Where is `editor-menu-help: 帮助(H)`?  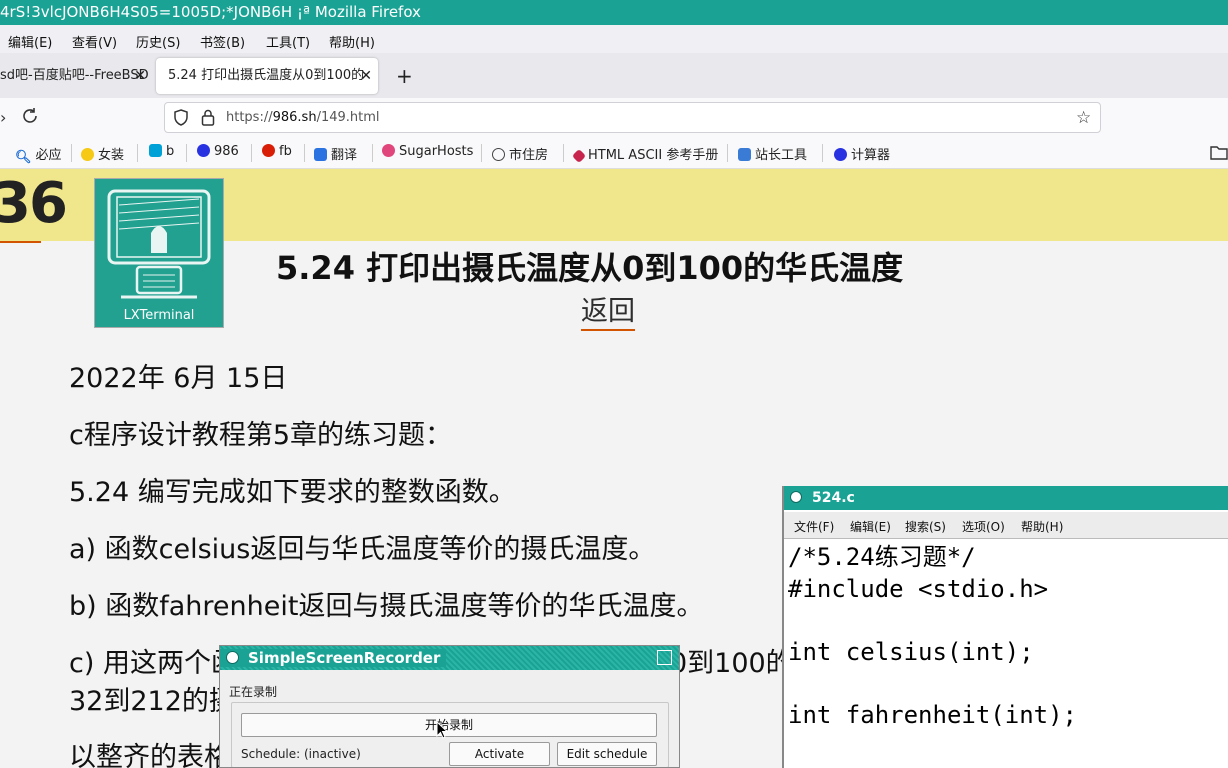 editor-menu-help: 帮助(H) is located at coordinates (1042, 526).